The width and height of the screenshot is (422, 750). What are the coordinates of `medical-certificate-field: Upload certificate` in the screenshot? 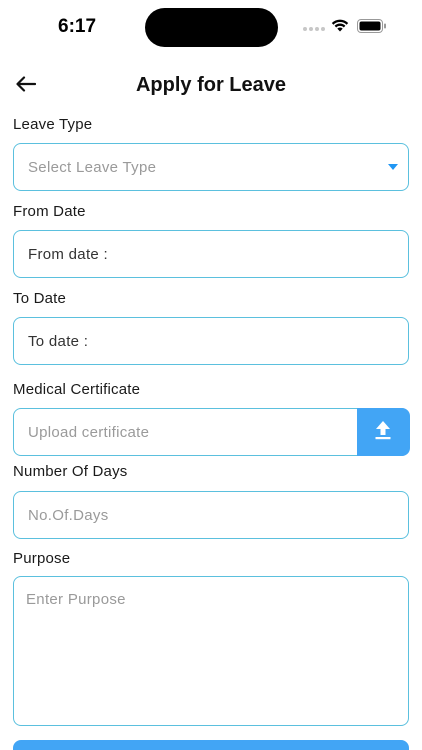 It's located at (211, 431).